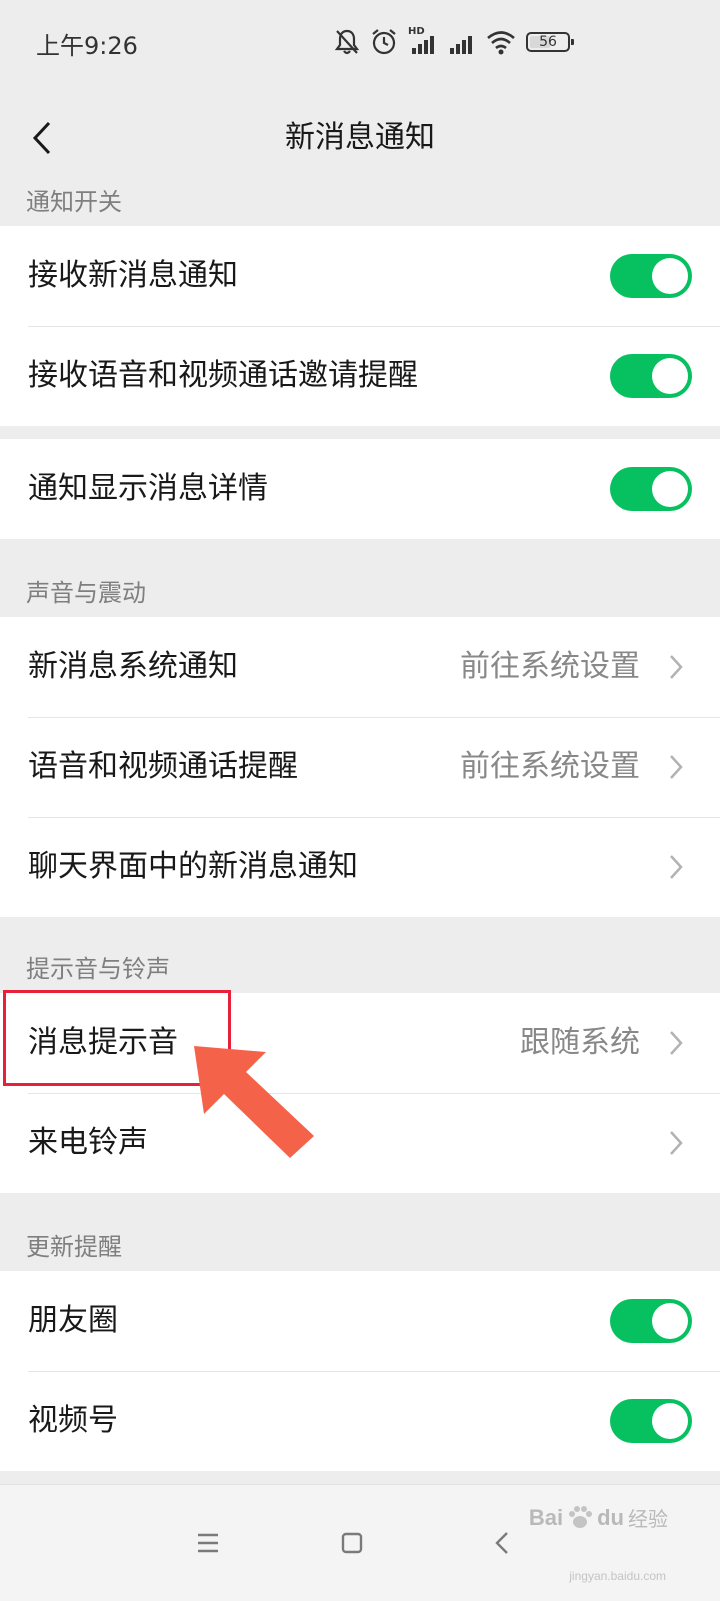 Image resolution: width=720 pixels, height=1601 pixels. What do you see at coordinates (193, 866) in the screenshot?
I see `setting-label: 聊天界面中的新消息通知` at bounding box center [193, 866].